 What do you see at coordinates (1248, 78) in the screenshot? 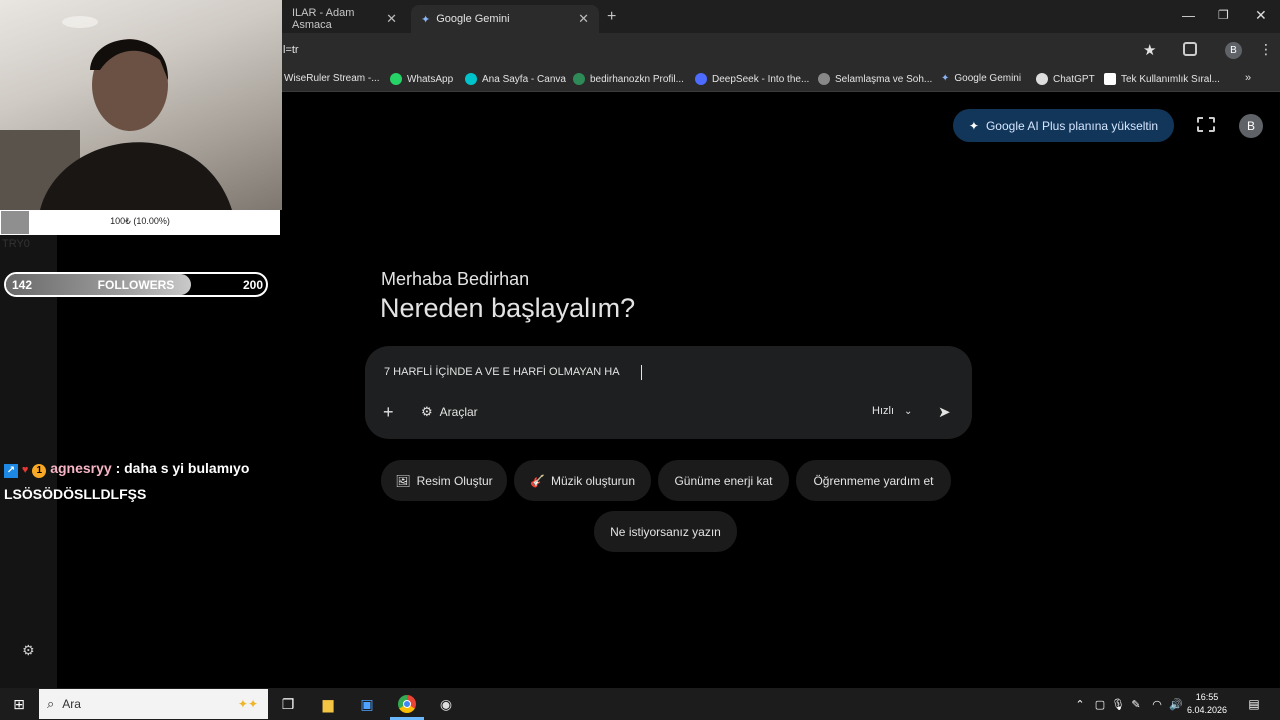
I see `more-bookmarks-icon: »` at bounding box center [1248, 78].